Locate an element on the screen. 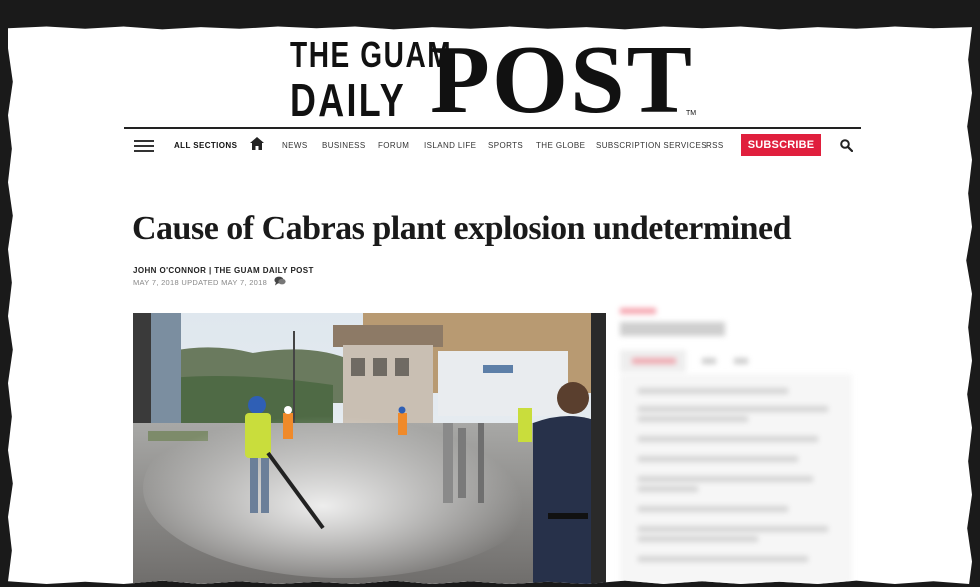  nav-item-the-globe: THE GLOBE is located at coordinates (560, 145).